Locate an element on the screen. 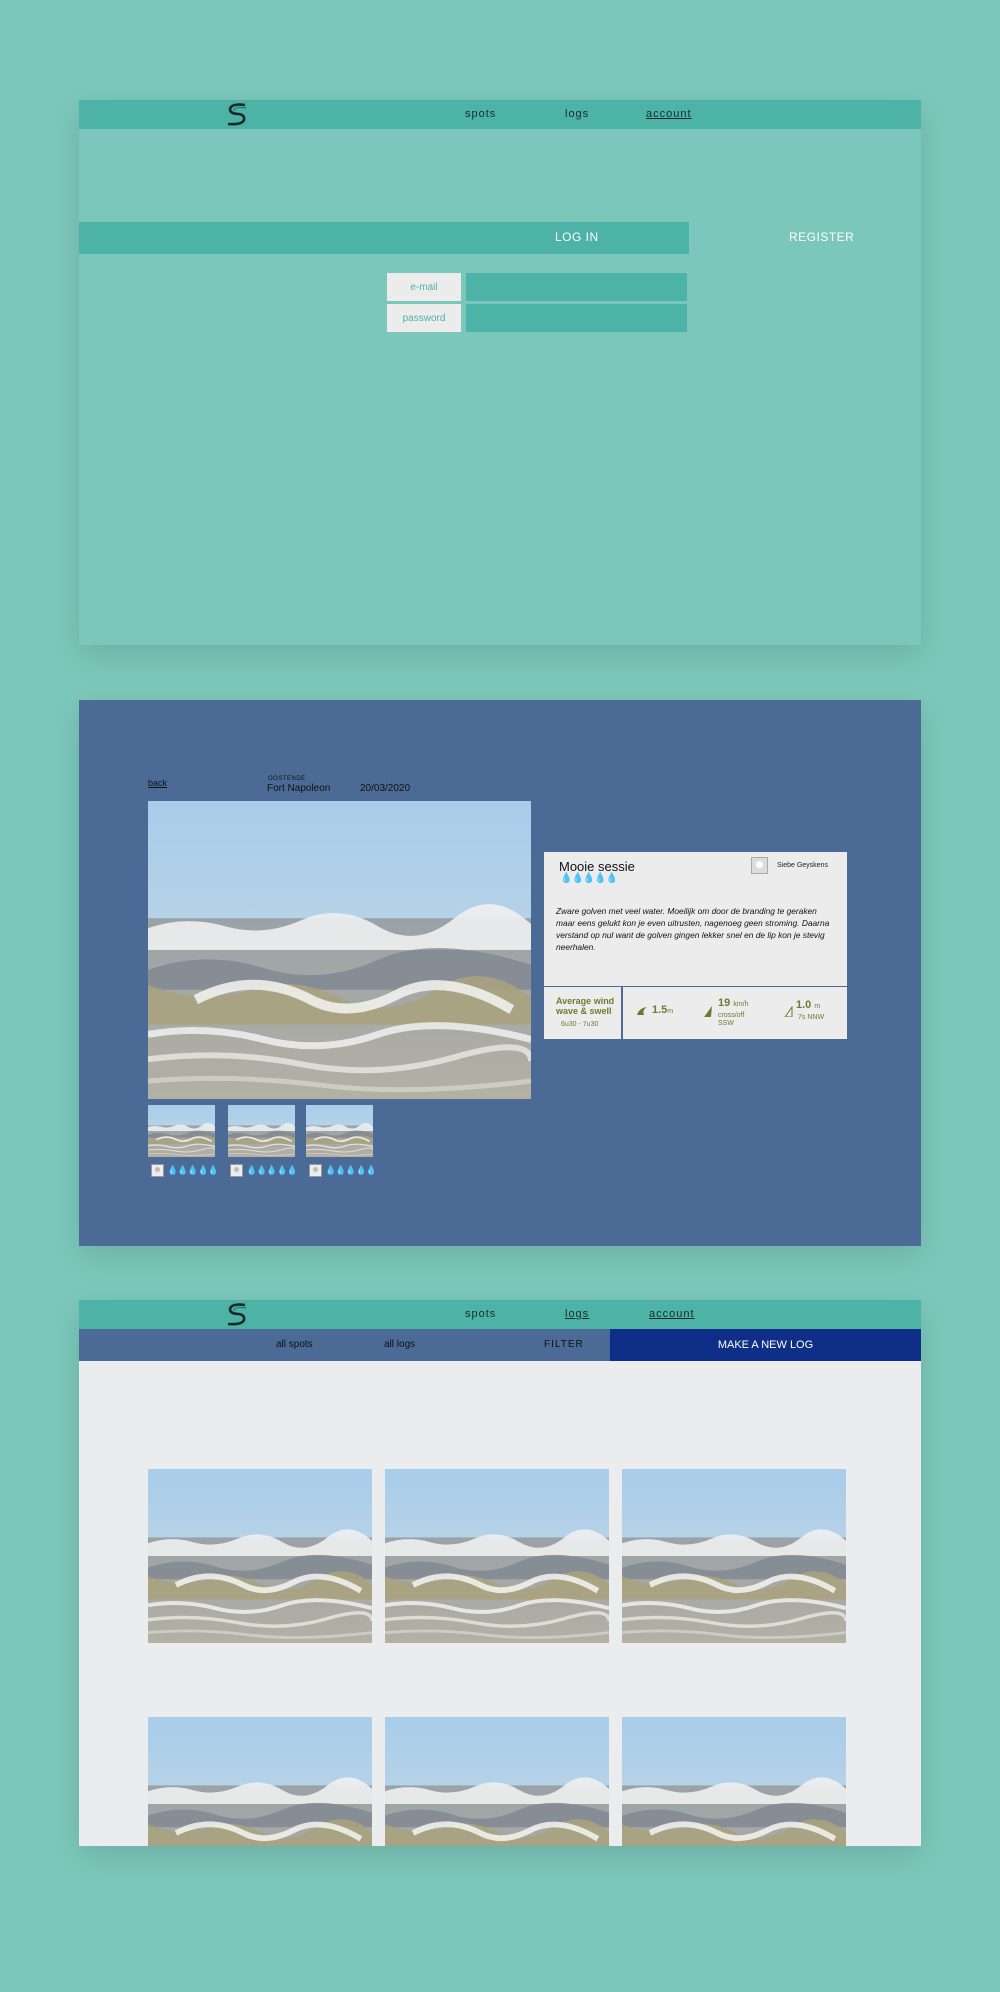  all-spots-link: all spots is located at coordinates (294, 1344).